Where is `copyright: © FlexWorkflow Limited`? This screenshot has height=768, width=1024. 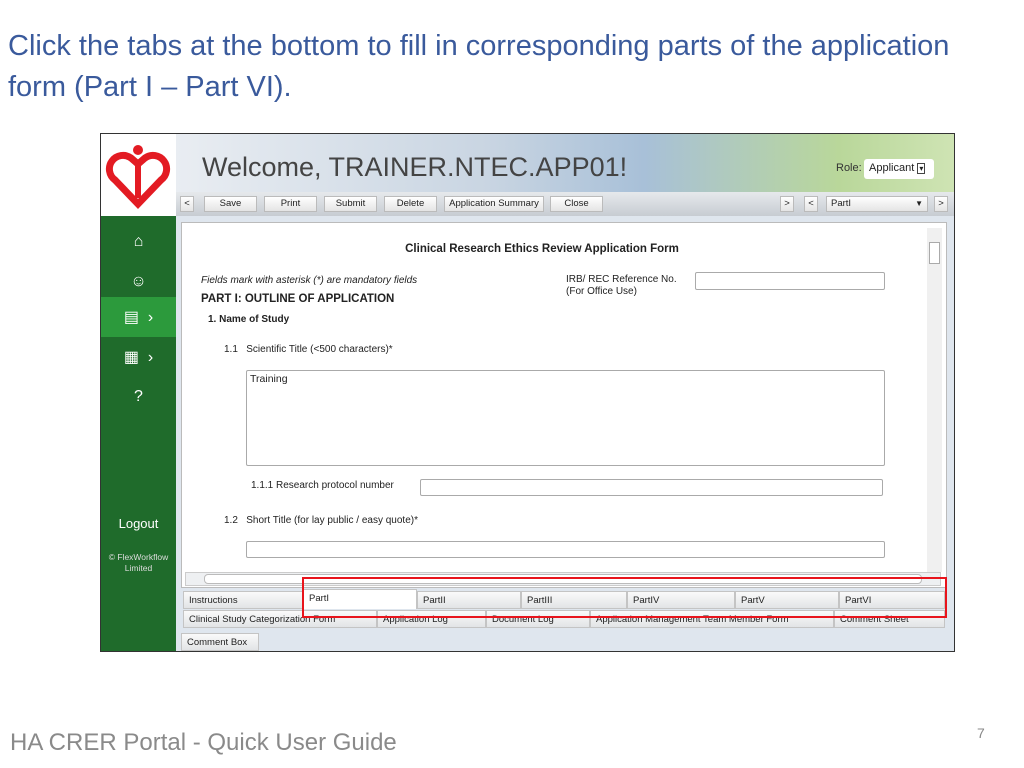
copyright: © FlexWorkflow Limited is located at coordinates (138, 562).